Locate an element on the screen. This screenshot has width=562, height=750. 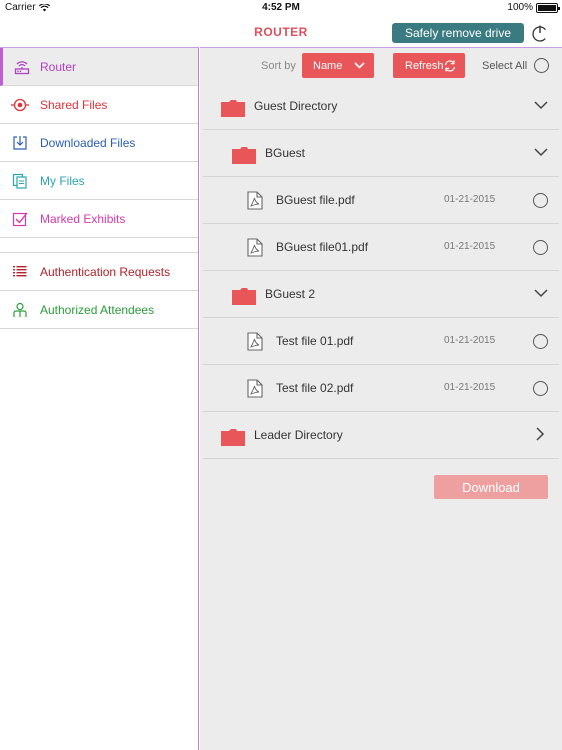
nav-bar: ROUTER Safely remove drive is located at coordinates (281, 31).